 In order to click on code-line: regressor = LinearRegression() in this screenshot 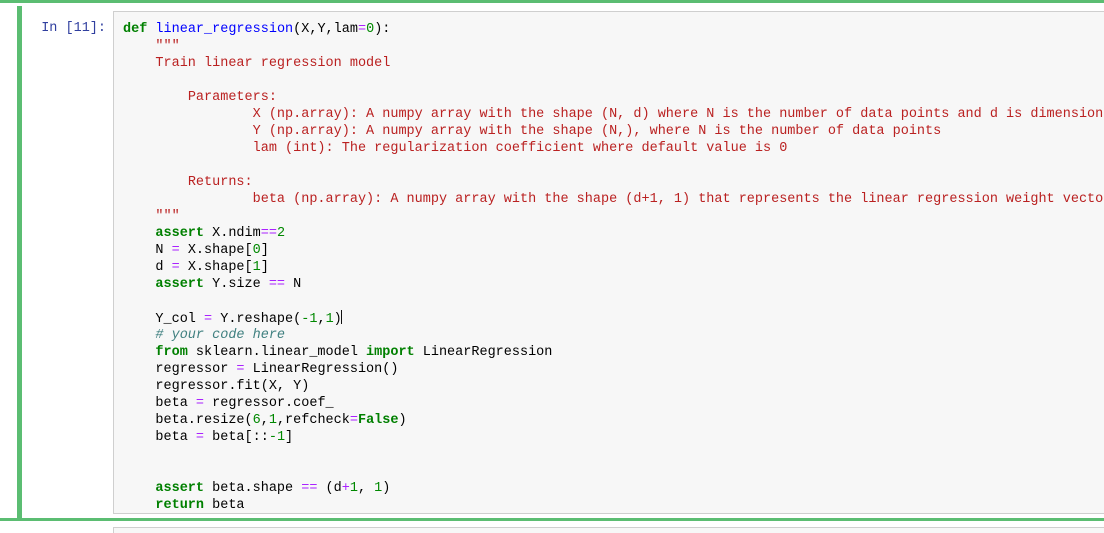, I will do `click(261, 369)`.